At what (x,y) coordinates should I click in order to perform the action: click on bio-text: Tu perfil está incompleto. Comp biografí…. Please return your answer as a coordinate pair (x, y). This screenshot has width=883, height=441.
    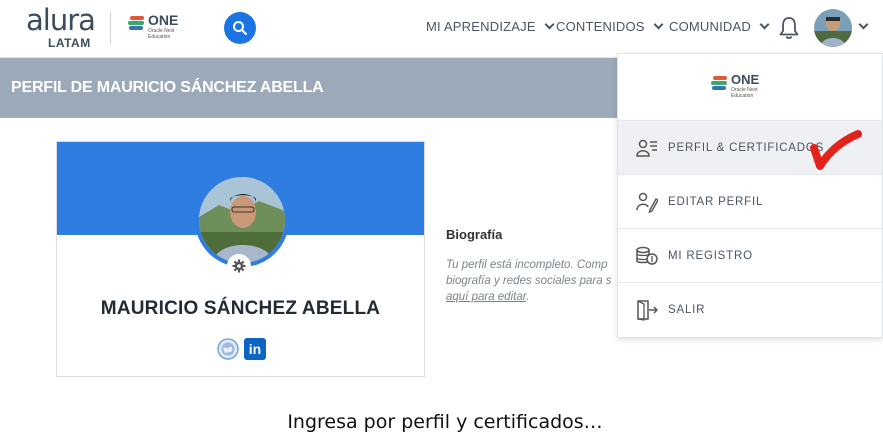
    Looking at the image, I should click on (533, 281).